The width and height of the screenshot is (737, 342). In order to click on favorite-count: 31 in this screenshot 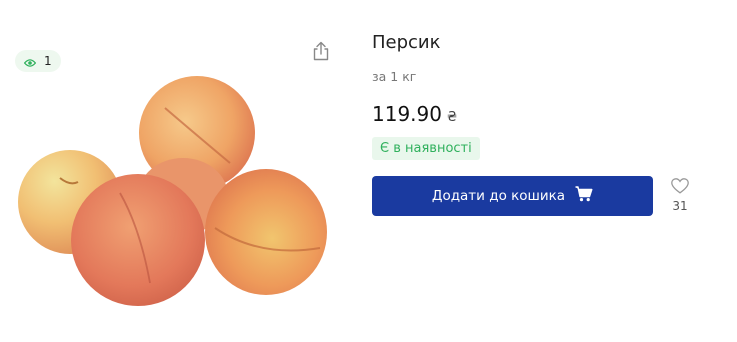, I will do `click(680, 206)`.